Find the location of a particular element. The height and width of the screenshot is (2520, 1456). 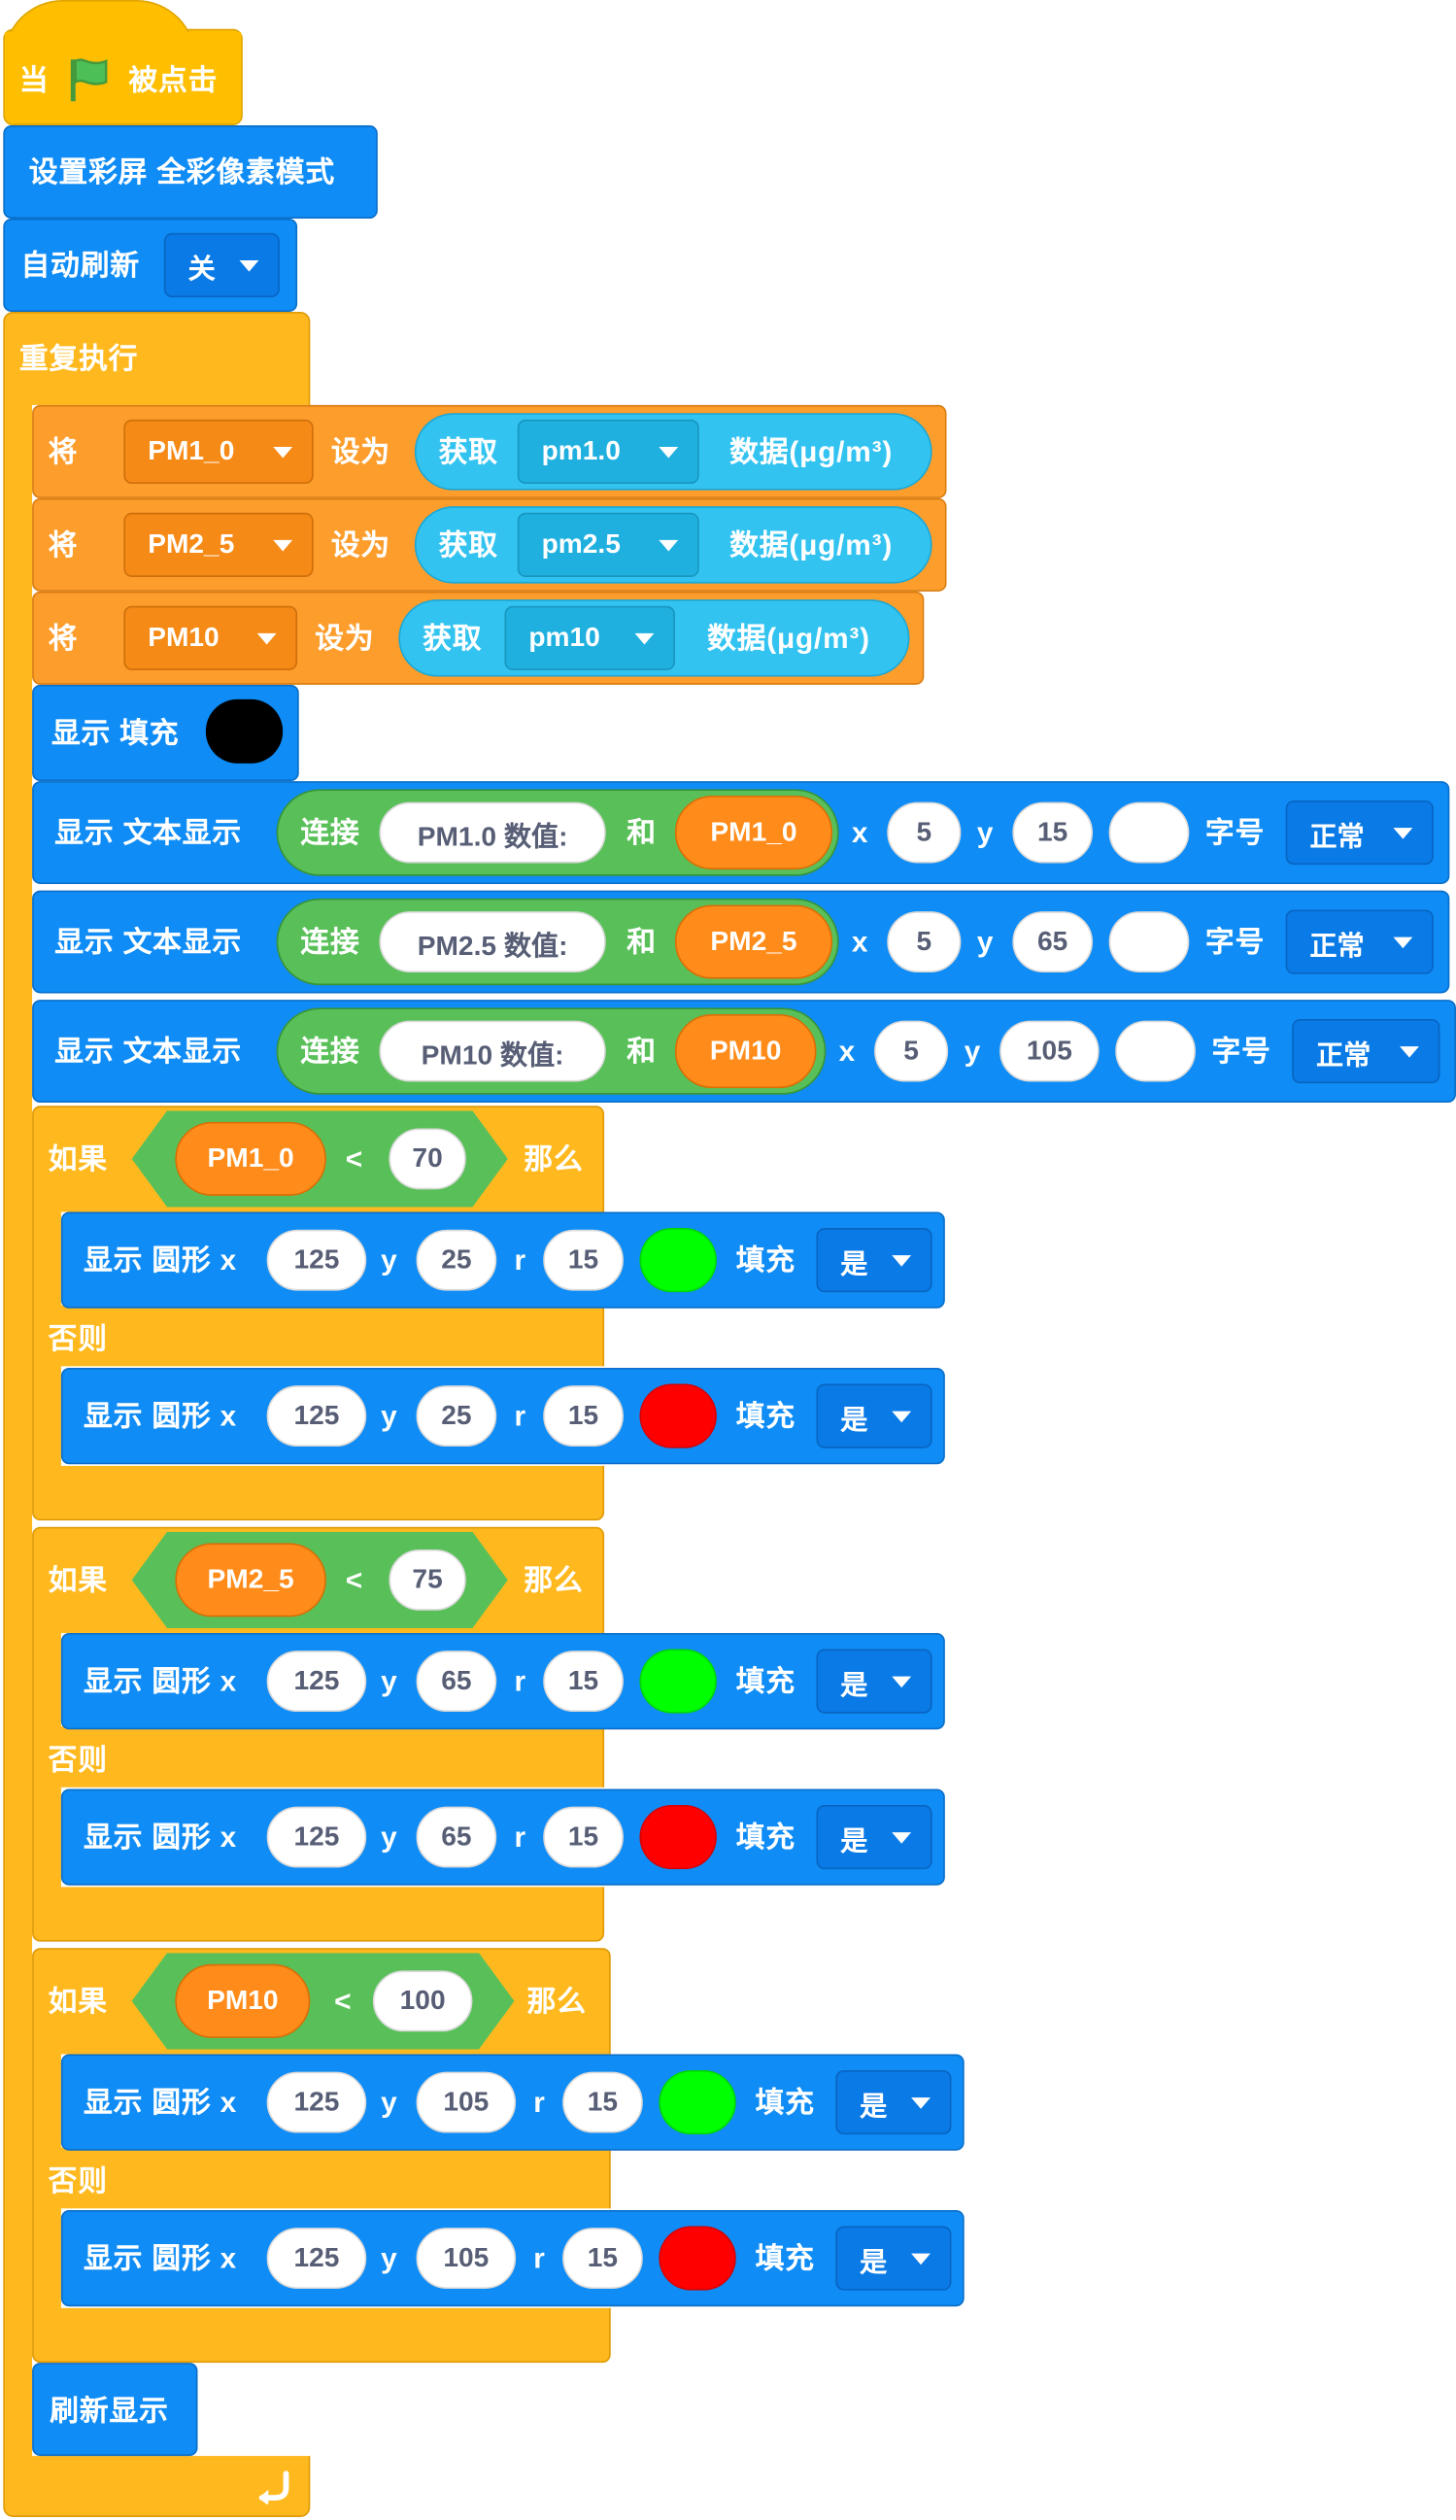

auto-refresh-label: 自动刷新 is located at coordinates (80, 265).